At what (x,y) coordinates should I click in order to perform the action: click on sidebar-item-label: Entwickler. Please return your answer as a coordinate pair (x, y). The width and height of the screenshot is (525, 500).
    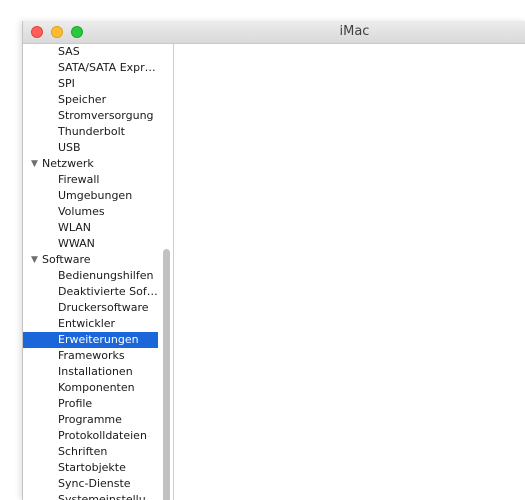
    Looking at the image, I should click on (87, 323).